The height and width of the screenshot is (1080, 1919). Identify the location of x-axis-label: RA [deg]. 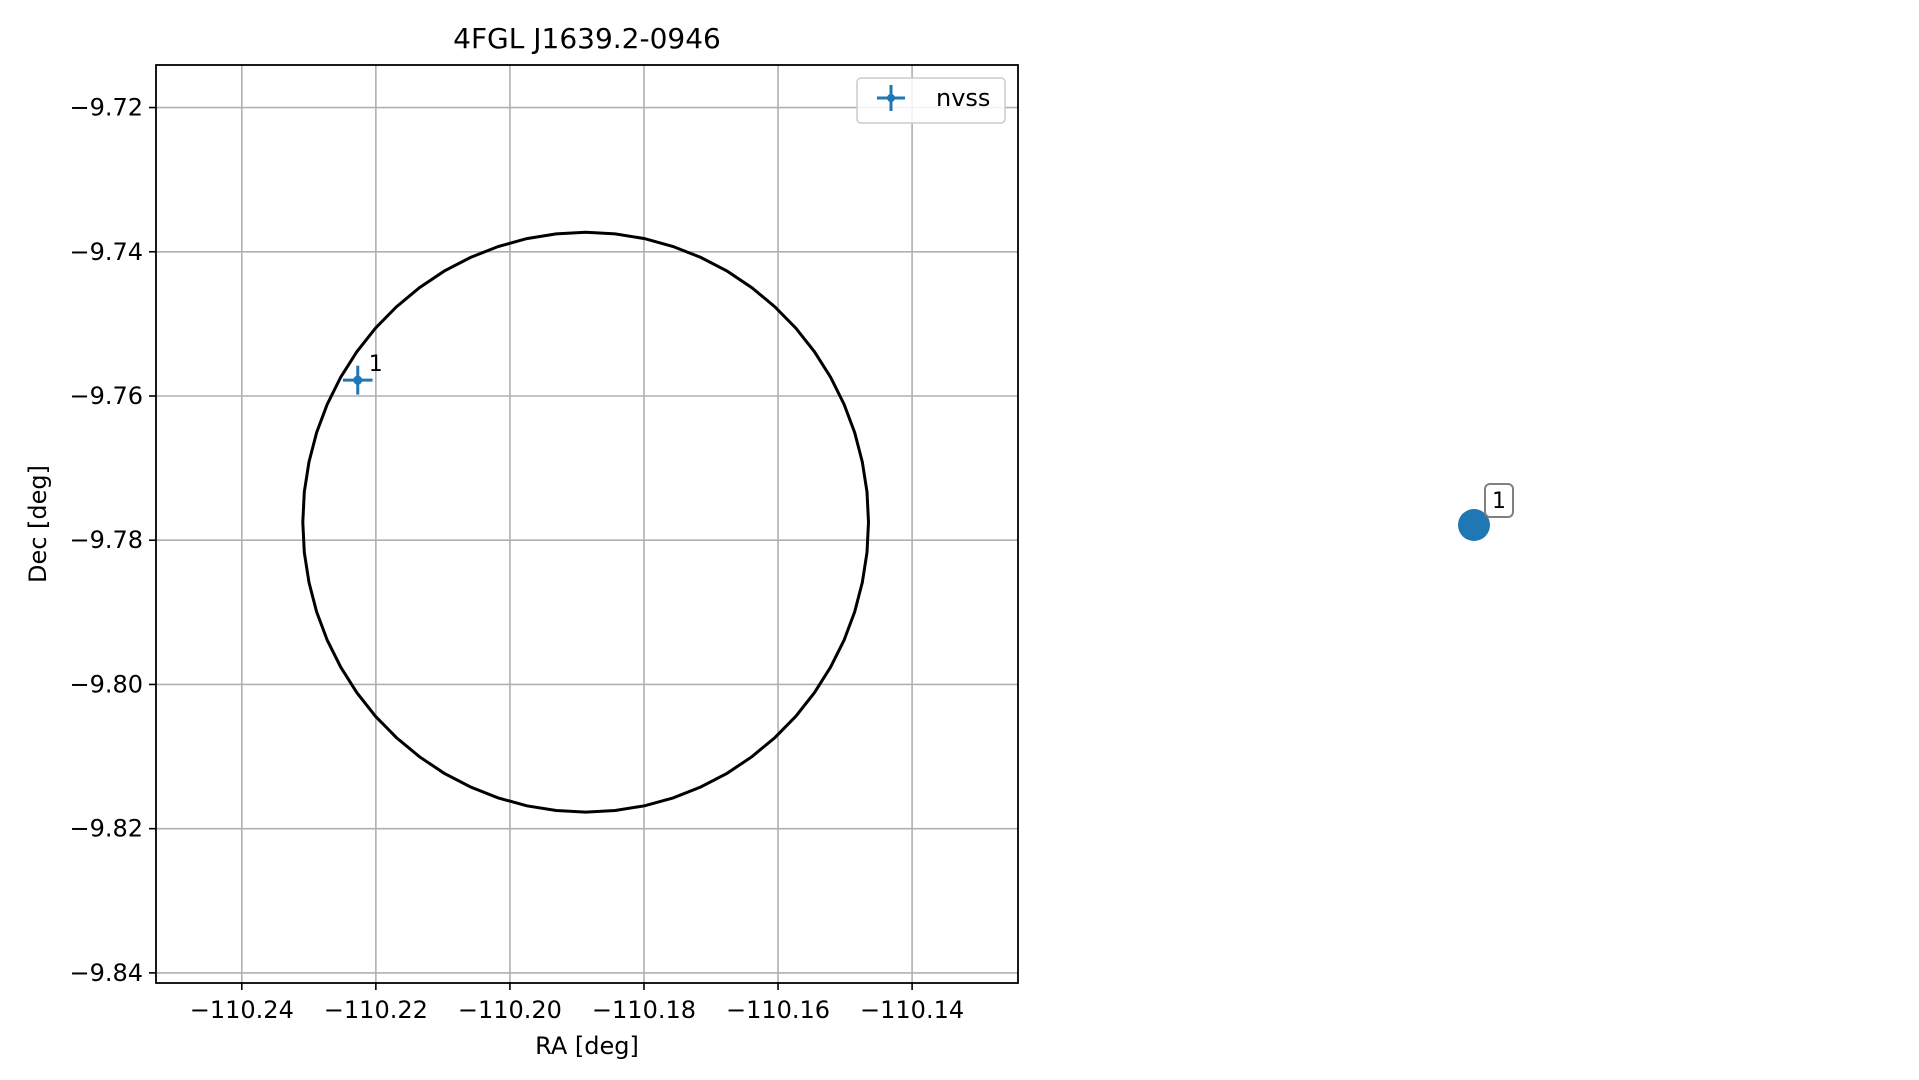
(587, 1046).